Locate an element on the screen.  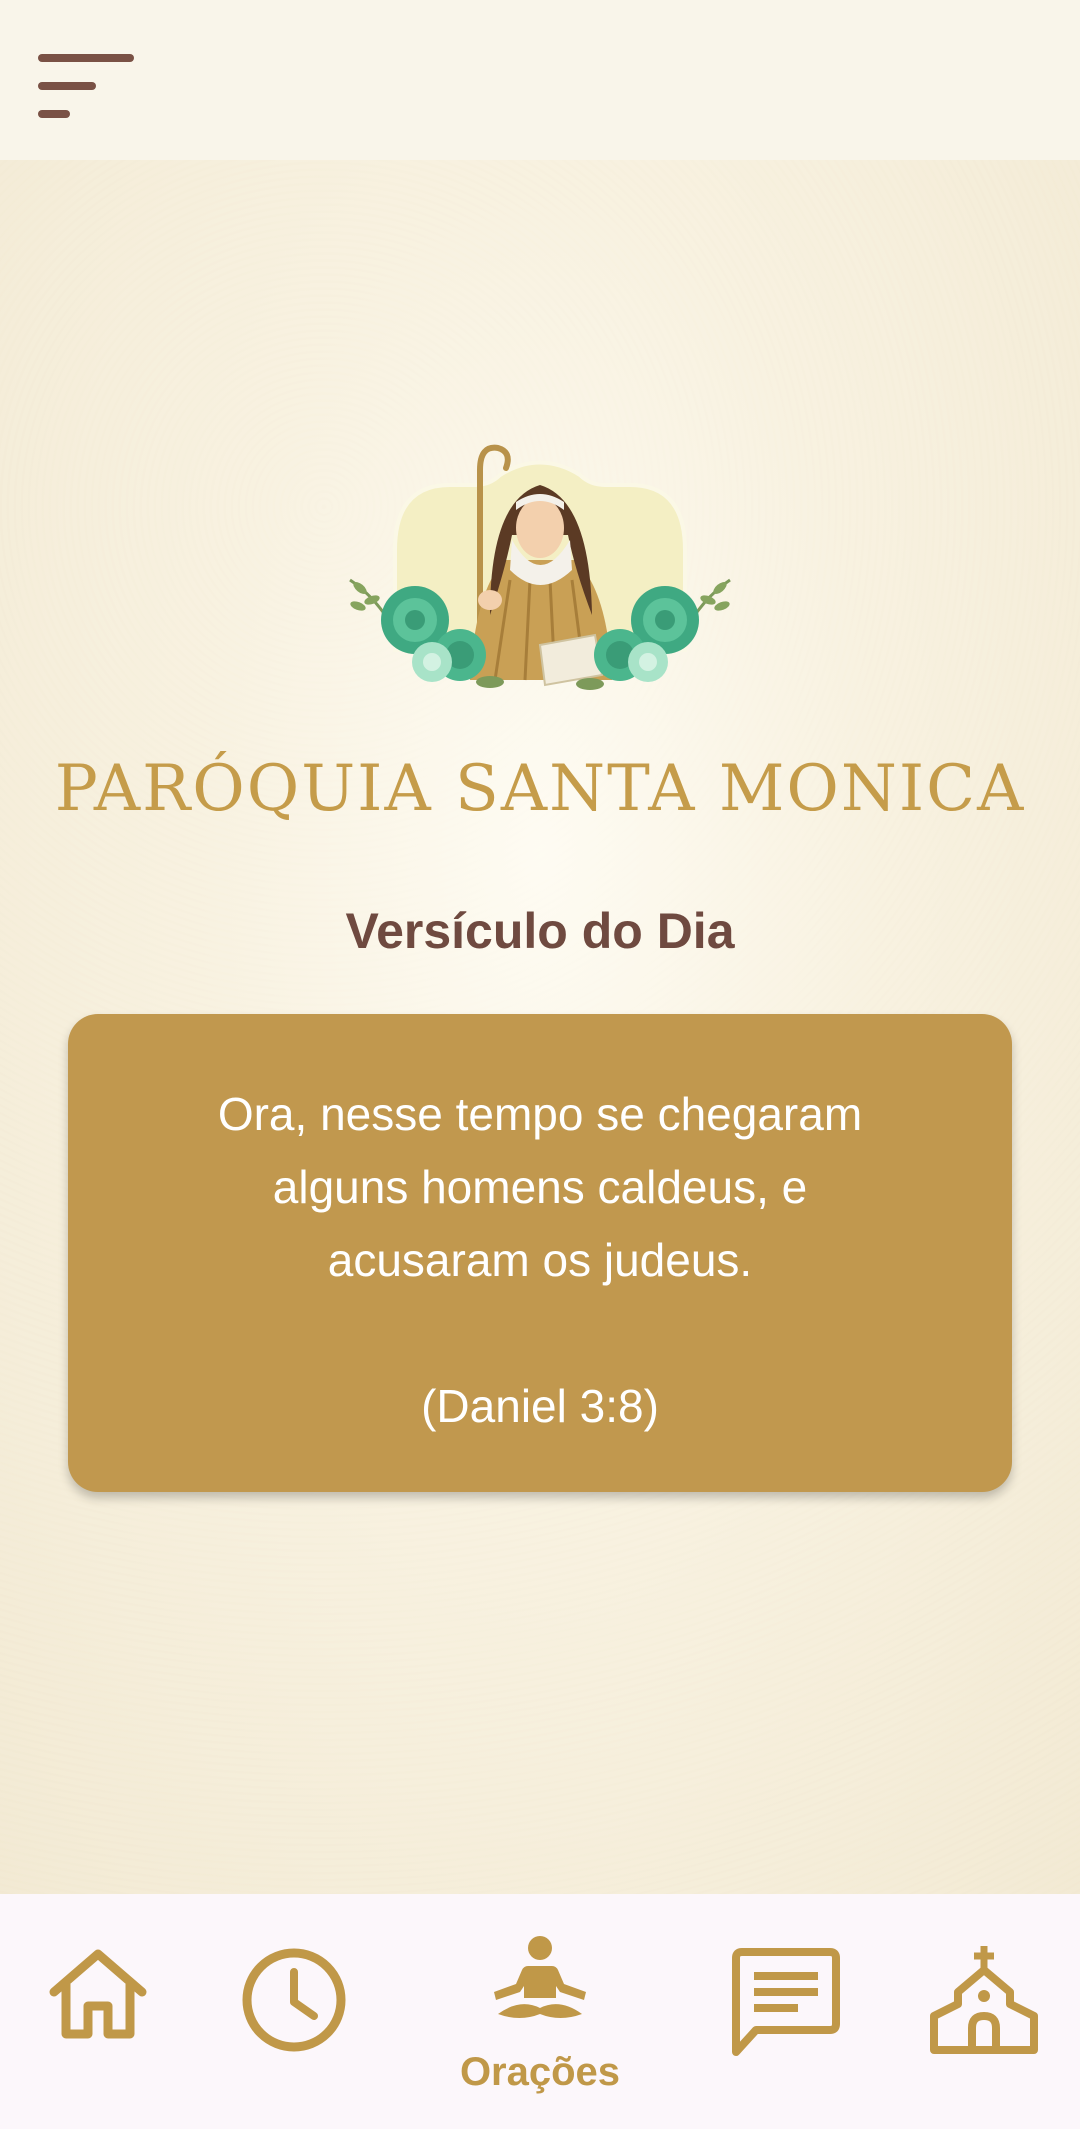
bottom-navigation: Orações is located at coordinates (540, 2011).